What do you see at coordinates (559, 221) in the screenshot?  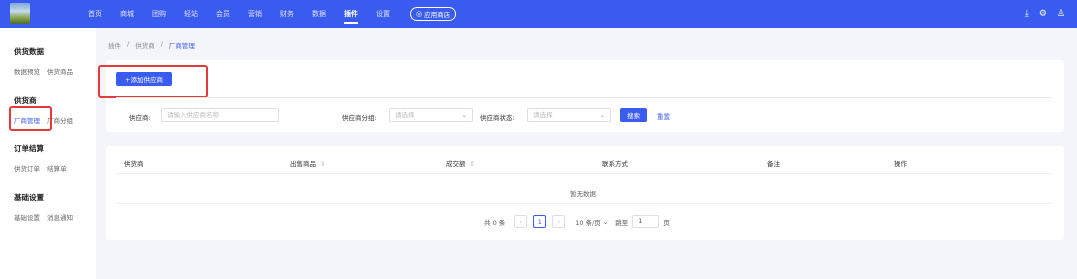 I see `next-page-button: ›` at bounding box center [559, 221].